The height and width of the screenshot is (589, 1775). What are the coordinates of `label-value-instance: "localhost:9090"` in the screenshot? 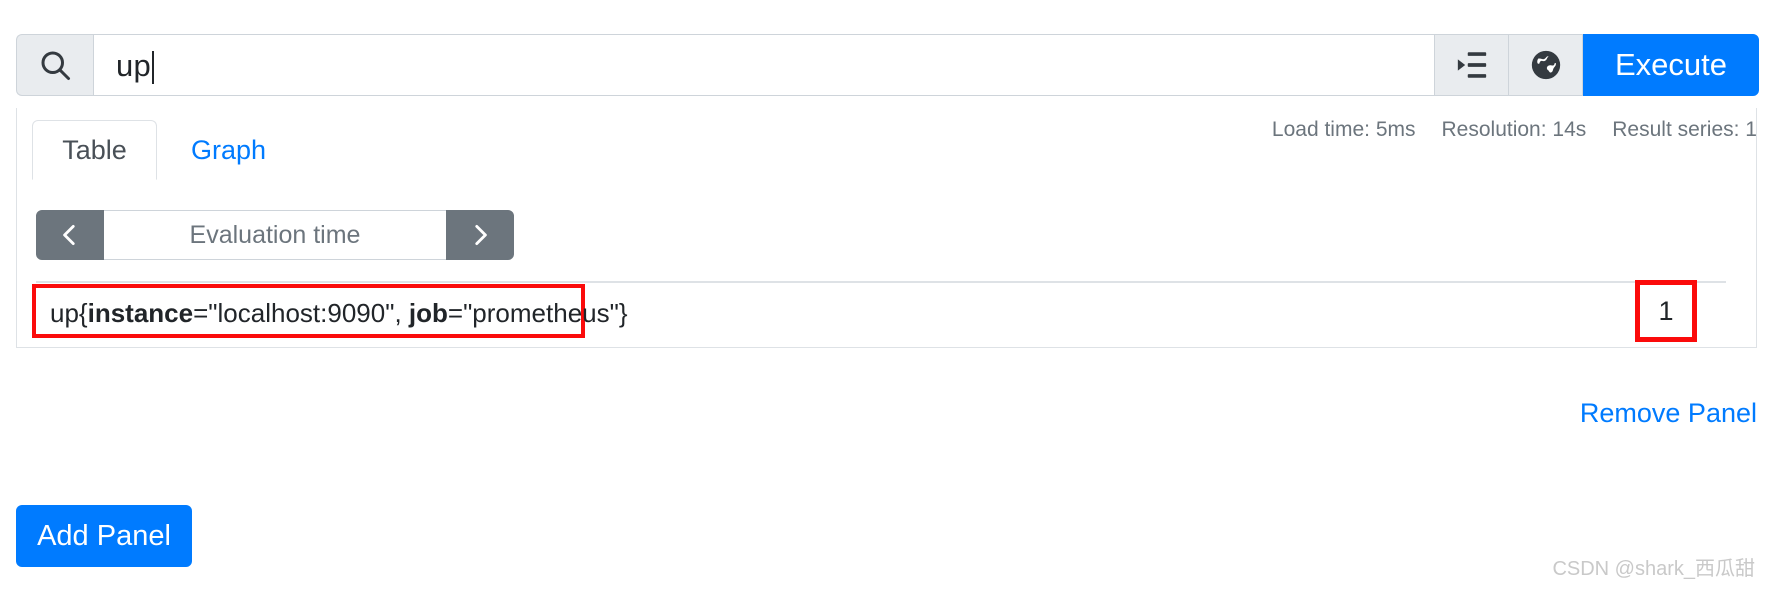 It's located at (301, 312).